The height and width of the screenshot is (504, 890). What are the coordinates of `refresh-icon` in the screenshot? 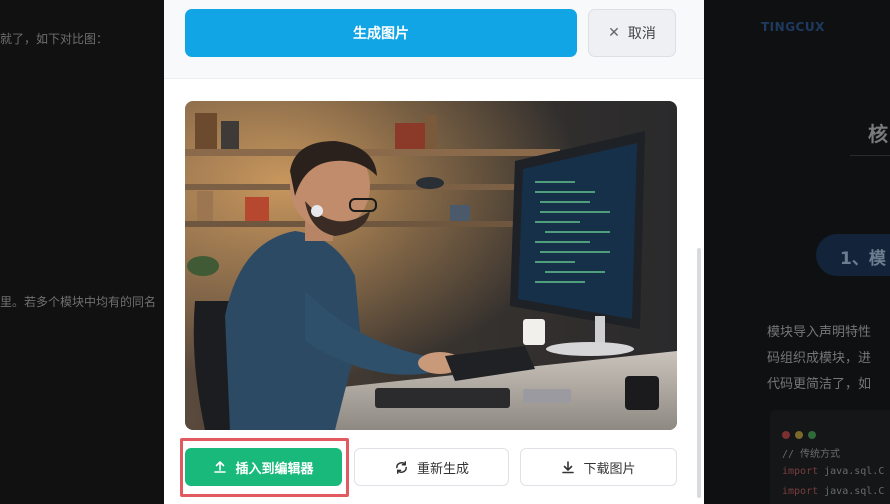 It's located at (401, 467).